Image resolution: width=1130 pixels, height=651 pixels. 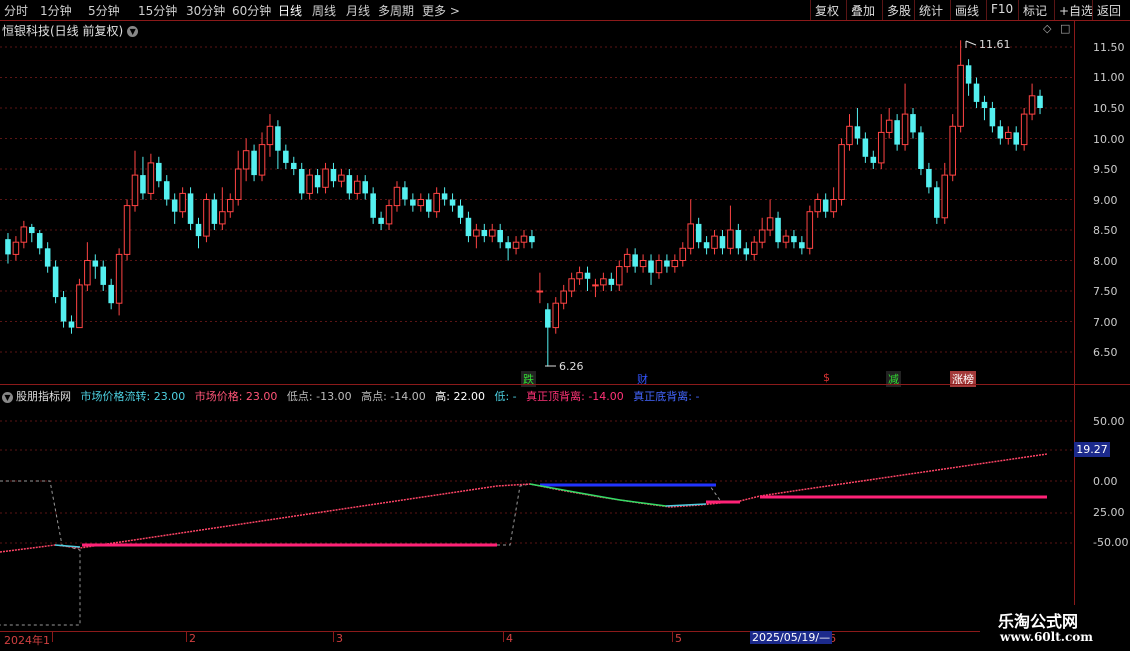 I want to click on price-tick: 7.00, so click(x=1105, y=322).